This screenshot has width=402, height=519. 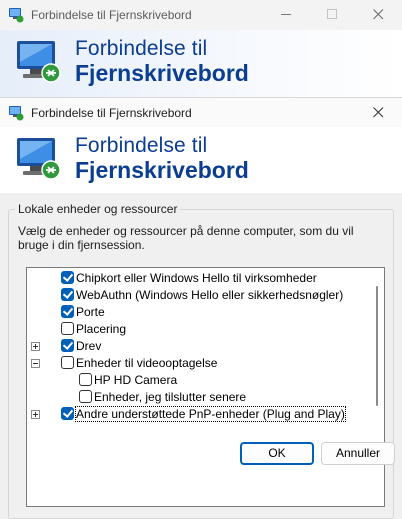 What do you see at coordinates (277, 453) in the screenshot?
I see `ok-button: OK` at bounding box center [277, 453].